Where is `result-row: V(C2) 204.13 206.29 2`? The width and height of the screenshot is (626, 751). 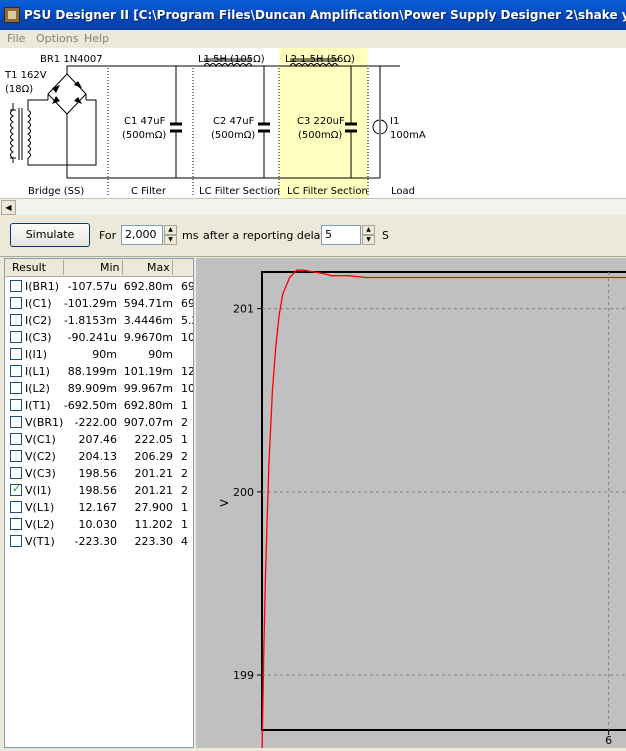
result-row: V(C2) 204.13 206.29 2 is located at coordinates (99, 456).